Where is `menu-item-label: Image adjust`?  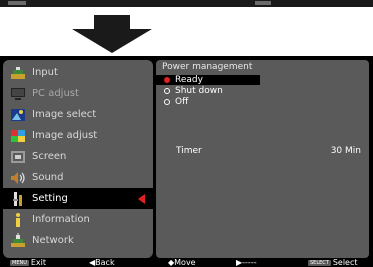
menu-item-label: Image adjust is located at coordinates (65, 135).